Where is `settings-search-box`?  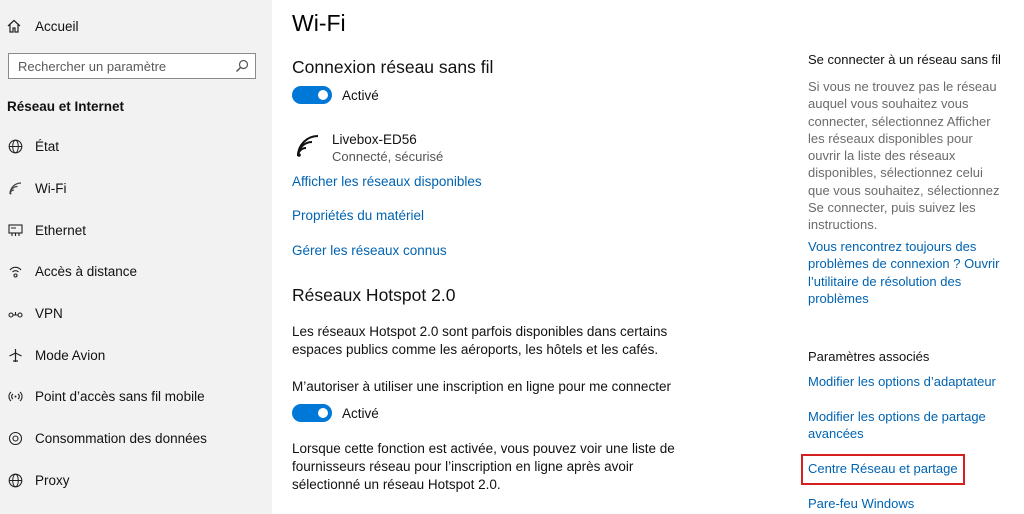 settings-search-box is located at coordinates (132, 66).